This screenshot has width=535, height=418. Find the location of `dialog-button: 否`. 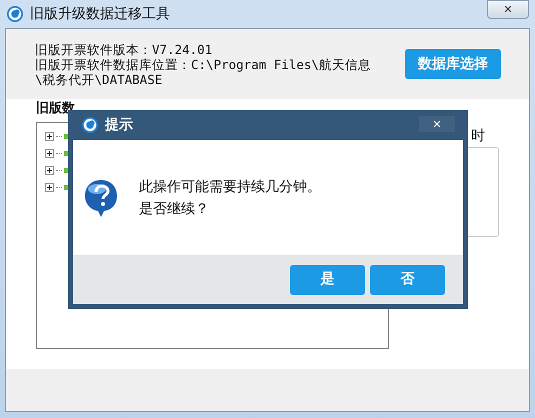

dialog-button: 否 is located at coordinates (407, 279).